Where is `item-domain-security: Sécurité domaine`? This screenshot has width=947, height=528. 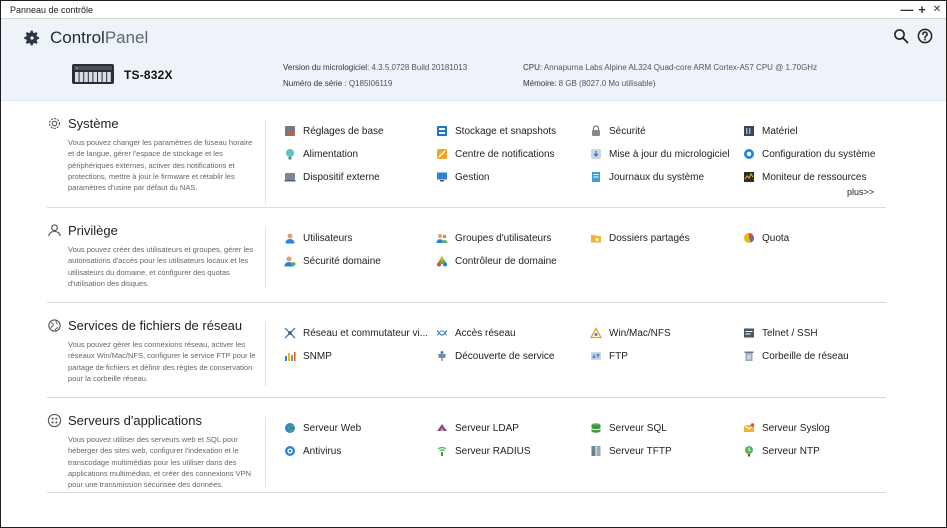
item-domain-security: Sécurité domaine is located at coordinates (332, 261).